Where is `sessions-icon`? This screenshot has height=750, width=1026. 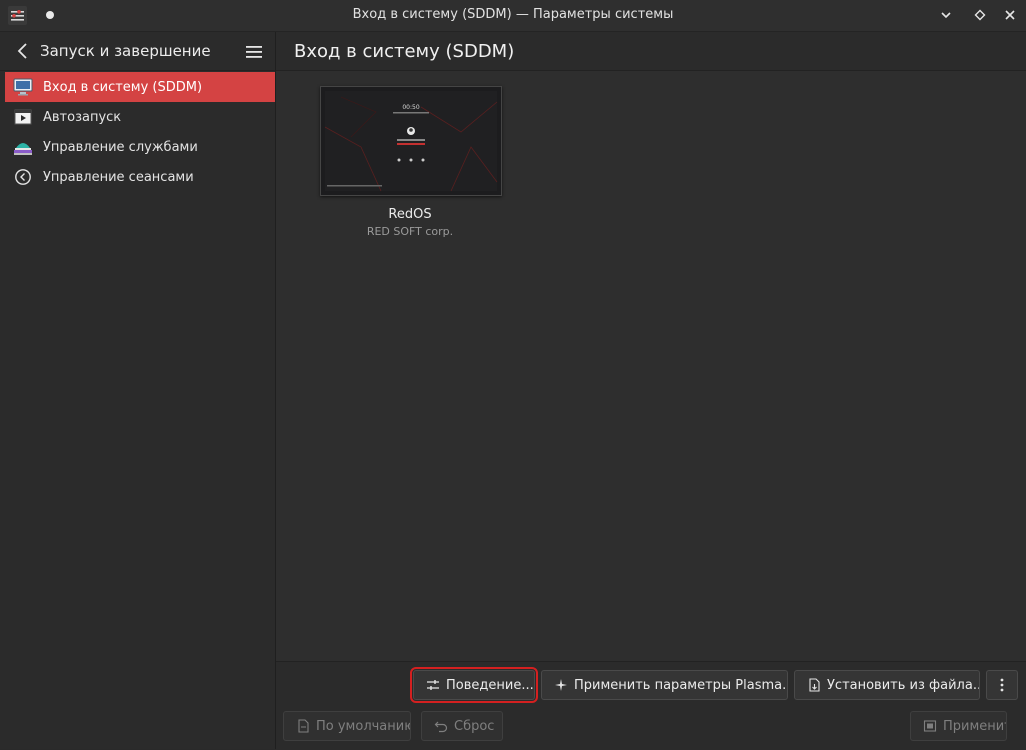 sessions-icon is located at coordinates (23, 177).